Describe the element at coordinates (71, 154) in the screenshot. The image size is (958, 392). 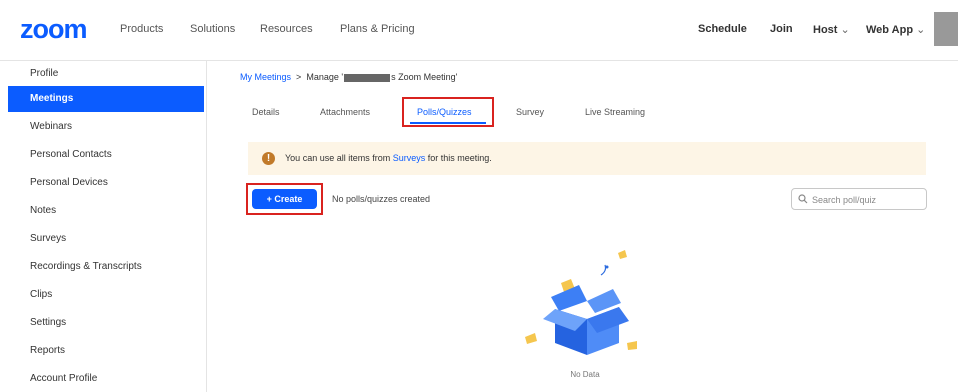
I see `sidebar-item-label: Personal Contacts` at that location.